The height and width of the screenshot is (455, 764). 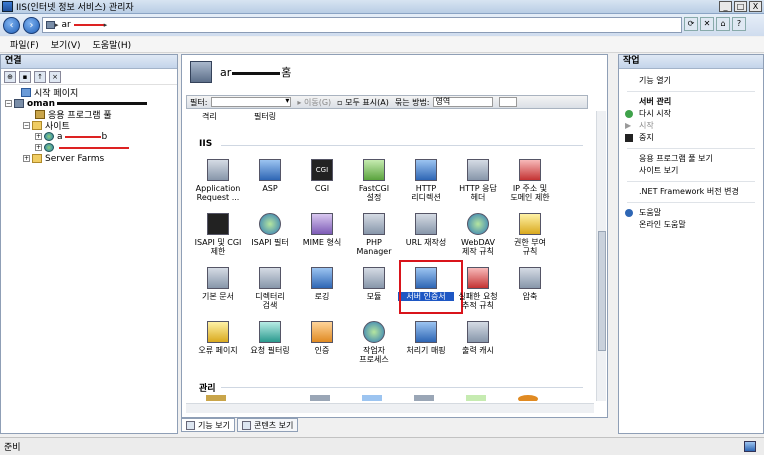 I want to click on feature-directory-browsing: 디렉터리 검색, so click(x=270, y=288).